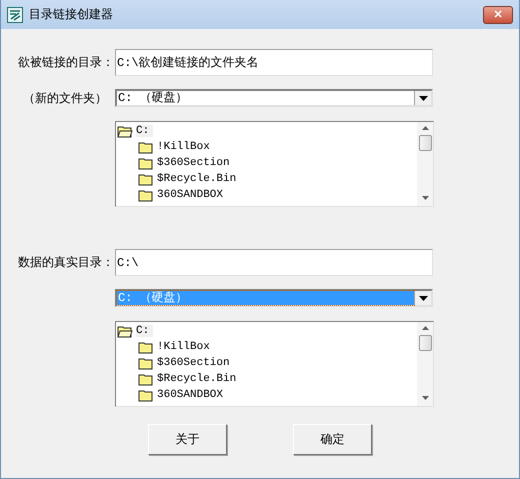 Image resolution: width=520 pixels, height=479 pixels. I want to click on field-label: 数据的真实目录：, so click(66, 262).